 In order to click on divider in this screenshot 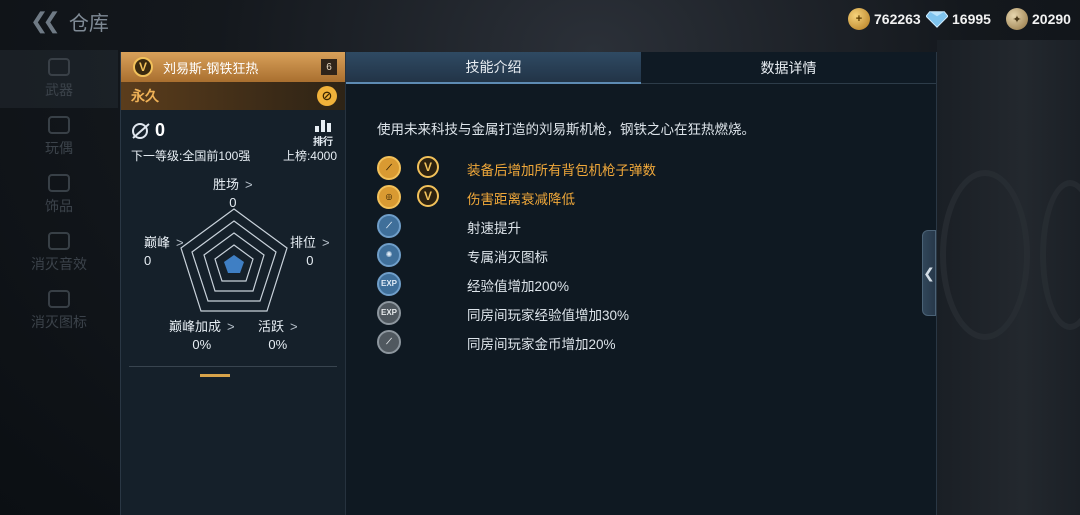, I will do `click(233, 366)`.